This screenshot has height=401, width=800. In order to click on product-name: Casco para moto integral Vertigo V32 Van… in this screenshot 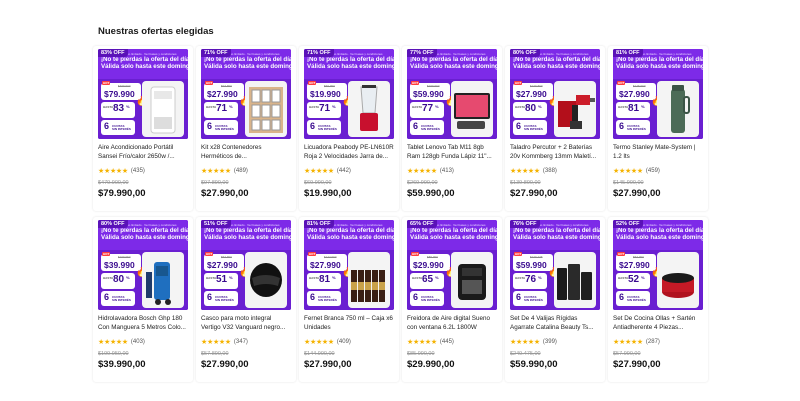, I will do `click(246, 323)`.